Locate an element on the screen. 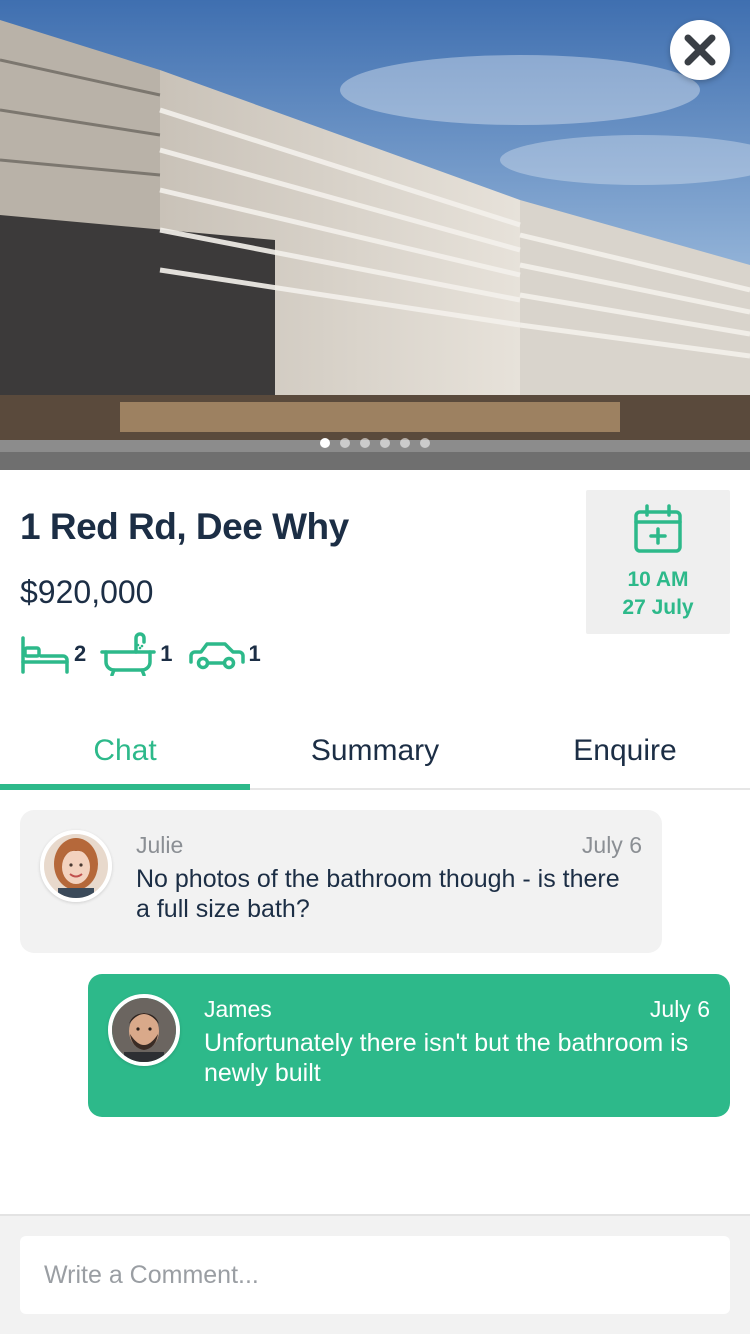  message-header: James July 6 is located at coordinates (457, 1009).